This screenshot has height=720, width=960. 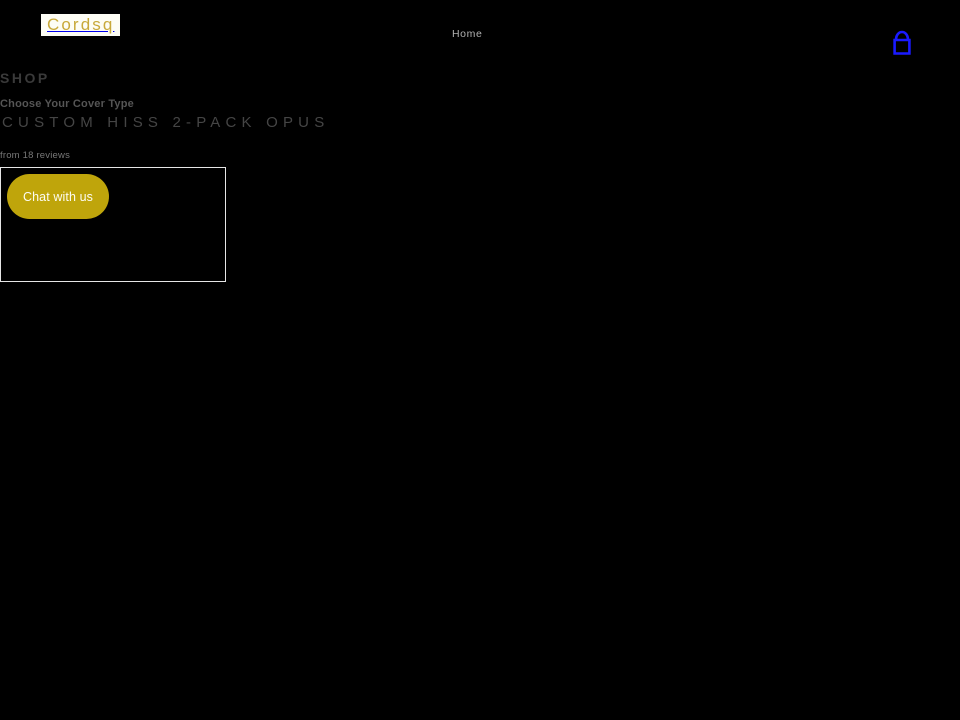 What do you see at coordinates (58, 196) in the screenshot?
I see `chat-with-us-button: Chat with us` at bounding box center [58, 196].